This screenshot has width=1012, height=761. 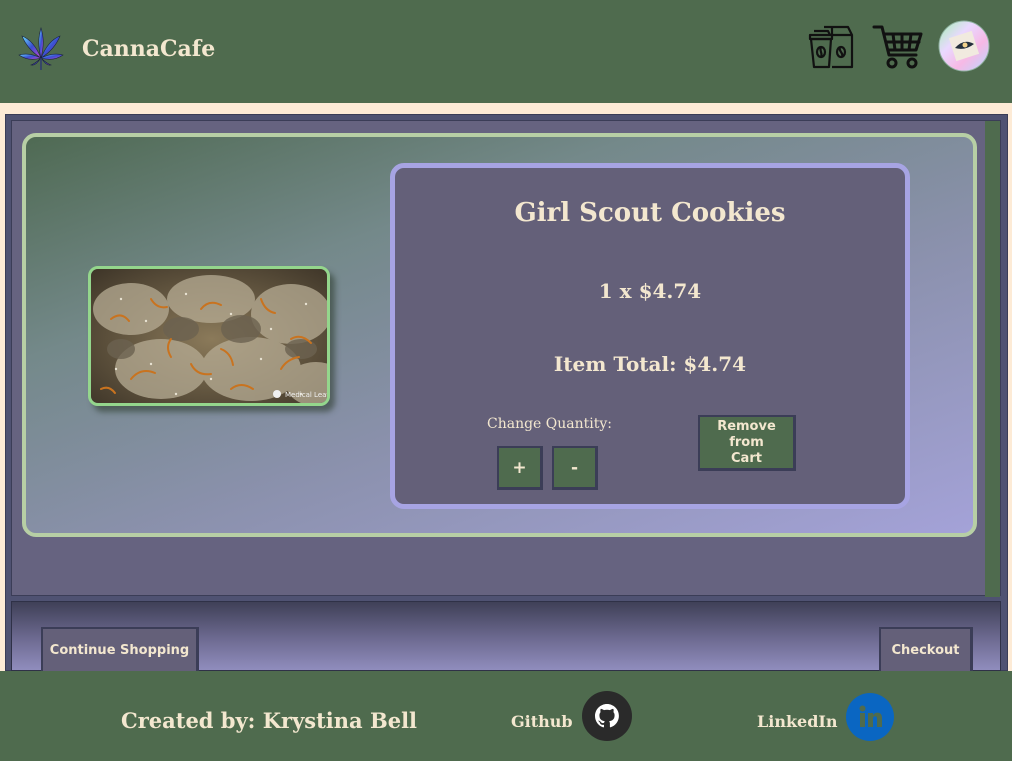 What do you see at coordinates (506, 637) in the screenshot?
I see `cart-actions-bar: Continue Shopping Checkout` at bounding box center [506, 637].